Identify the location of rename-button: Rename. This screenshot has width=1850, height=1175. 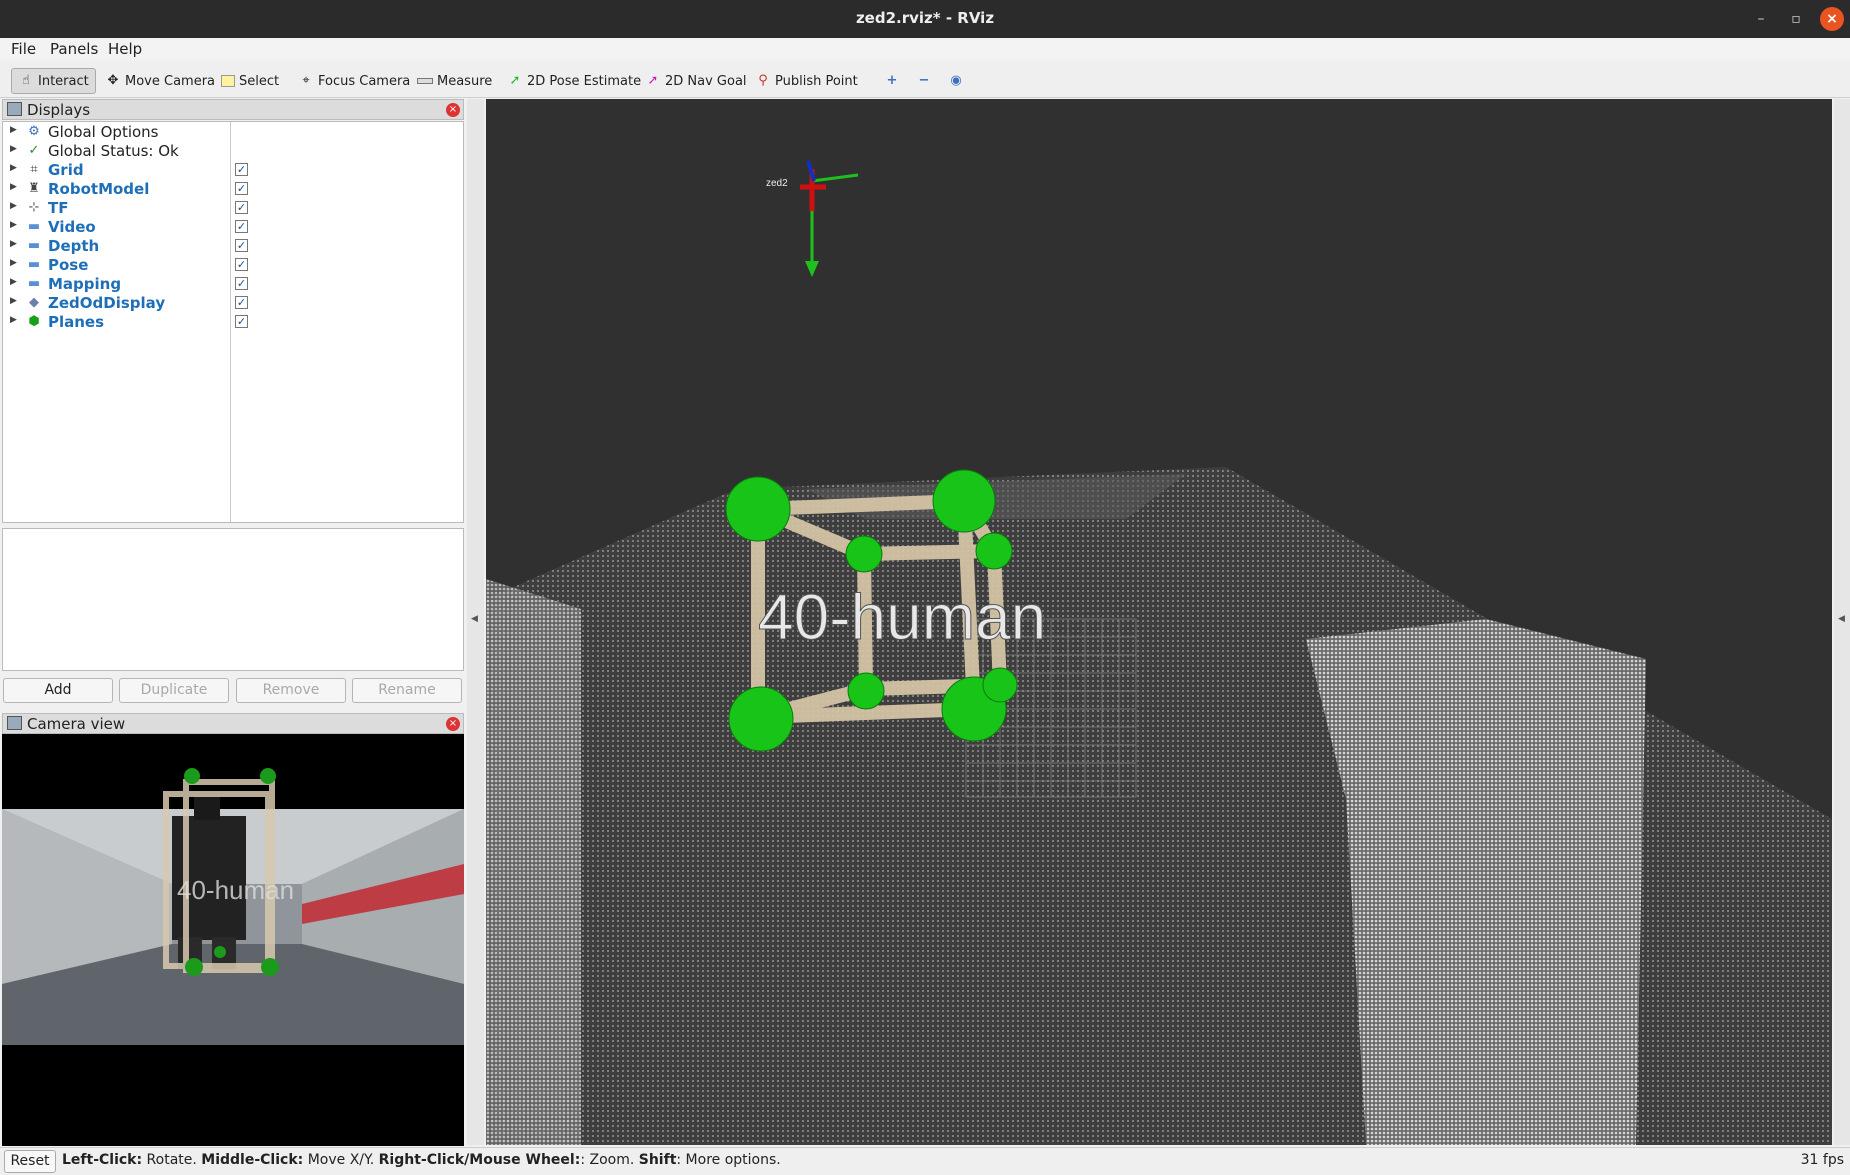
(407, 690).